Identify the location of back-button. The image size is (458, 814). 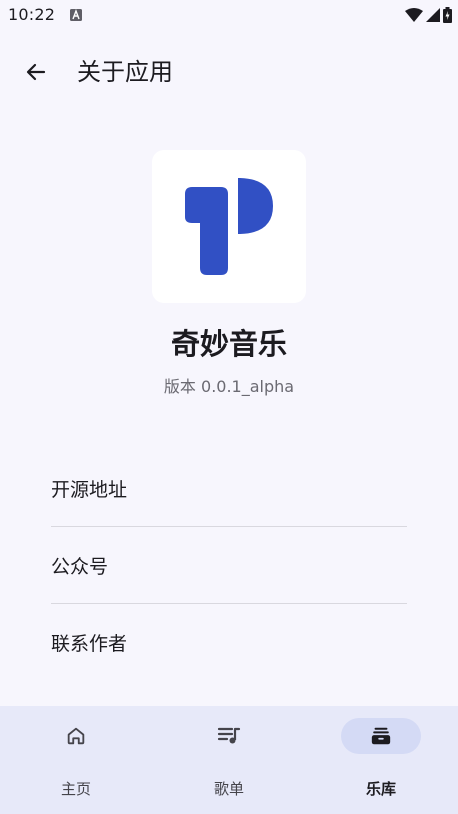
(36, 72).